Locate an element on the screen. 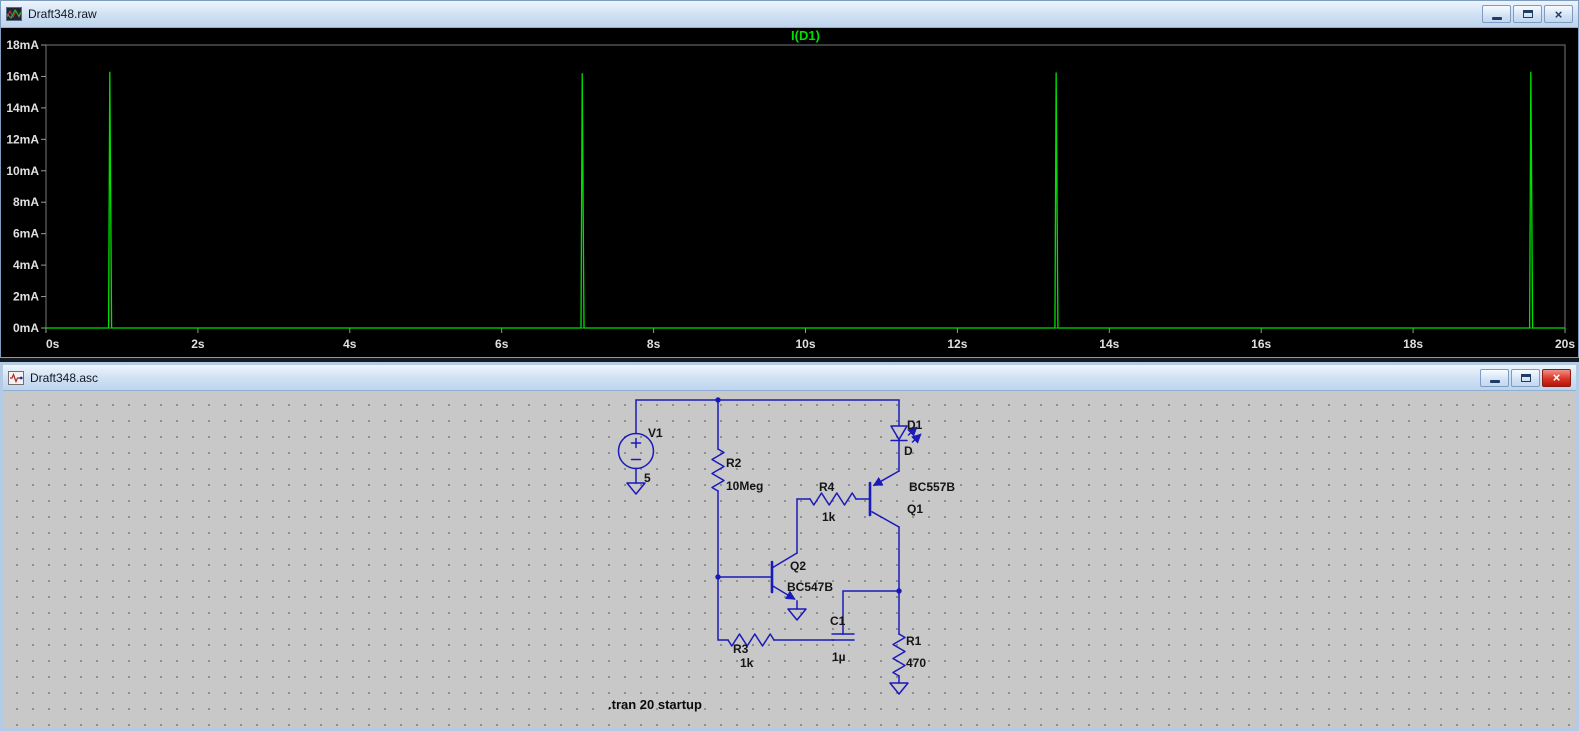 Image resolution: width=1579 pixels, height=731 pixels. y-tick-label: 8mA is located at coordinates (26, 202).